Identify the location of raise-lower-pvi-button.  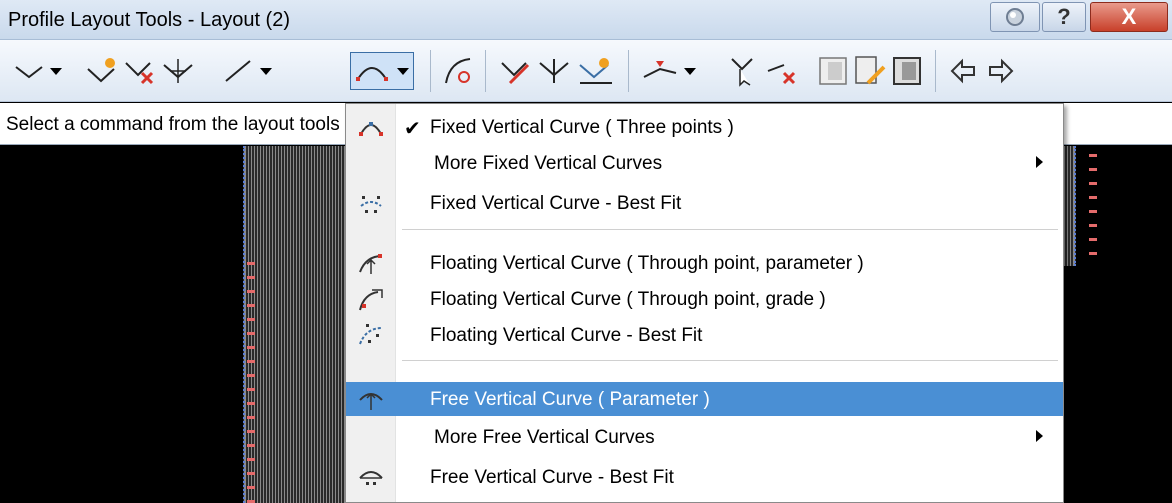
(554, 71).